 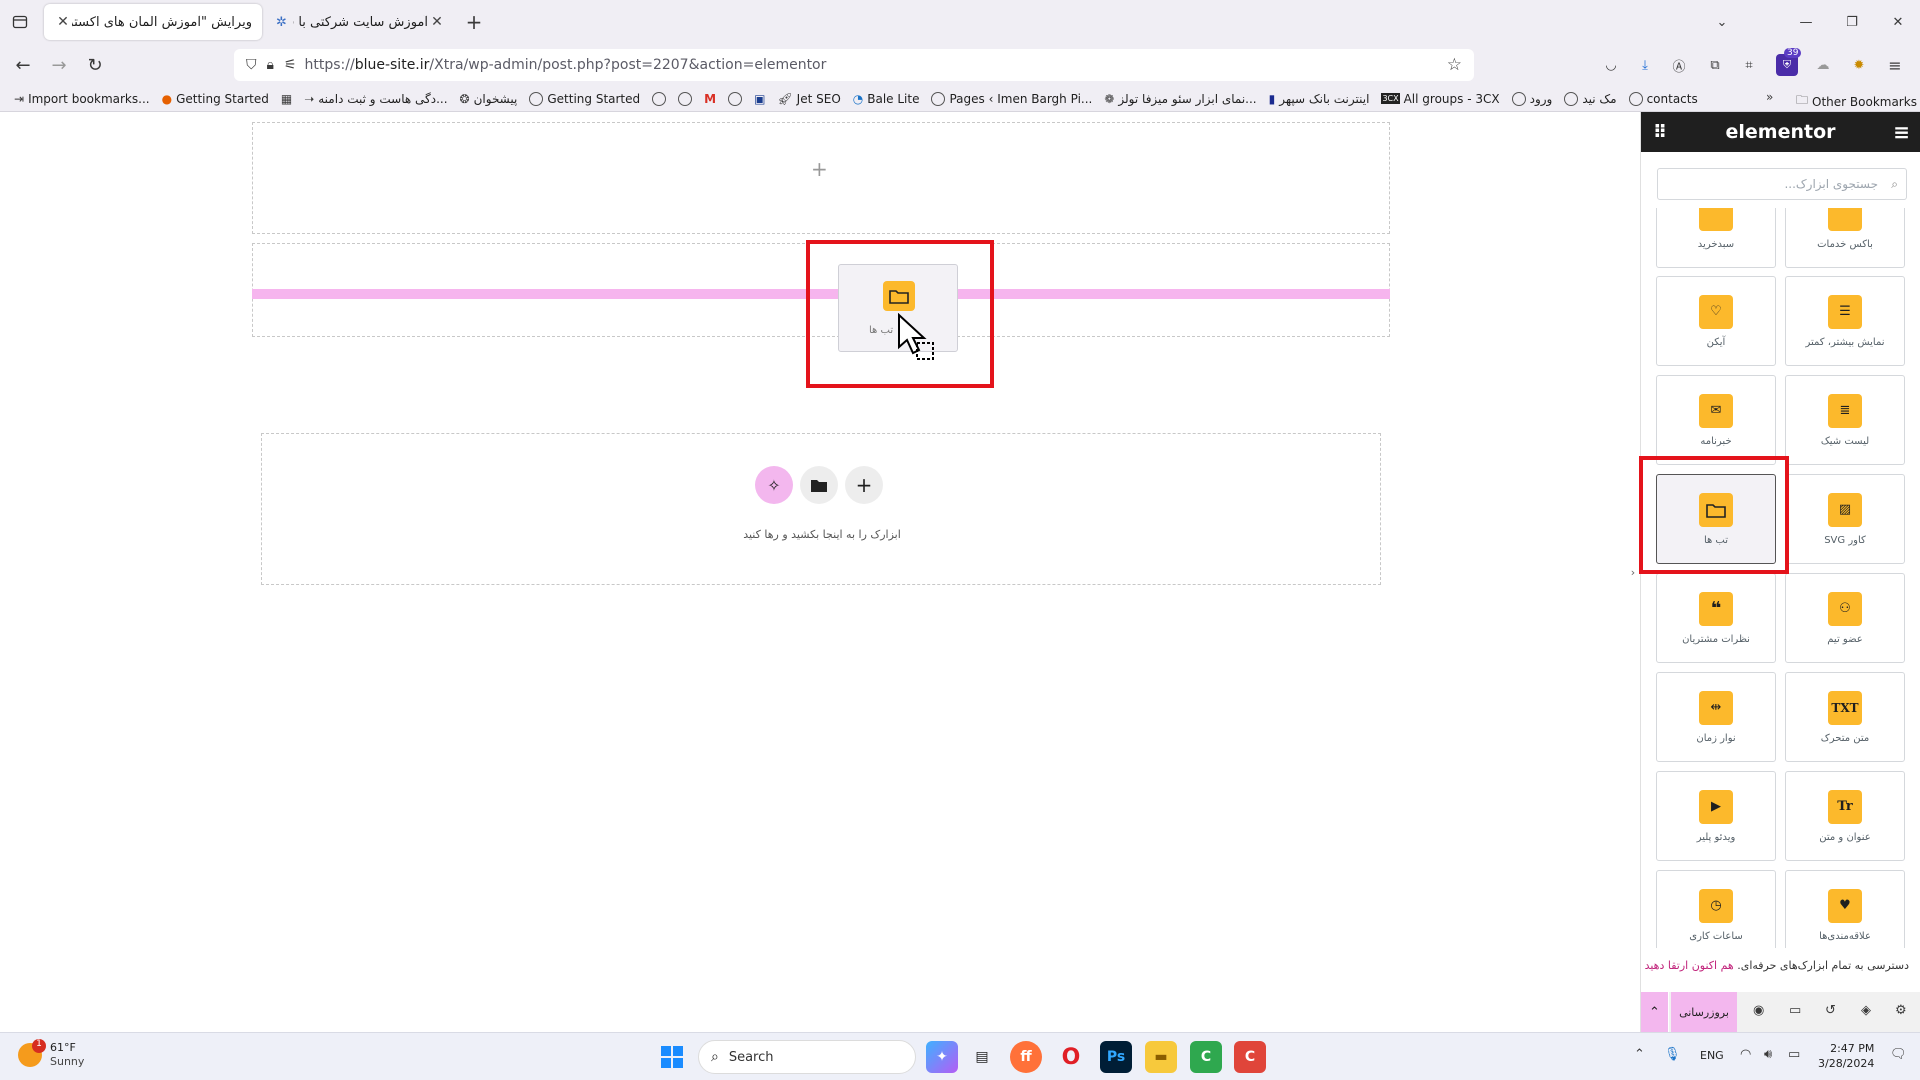 What do you see at coordinates (886, 99) in the screenshot?
I see `bookmark-bale-lite: ◔ Bale Lite` at bounding box center [886, 99].